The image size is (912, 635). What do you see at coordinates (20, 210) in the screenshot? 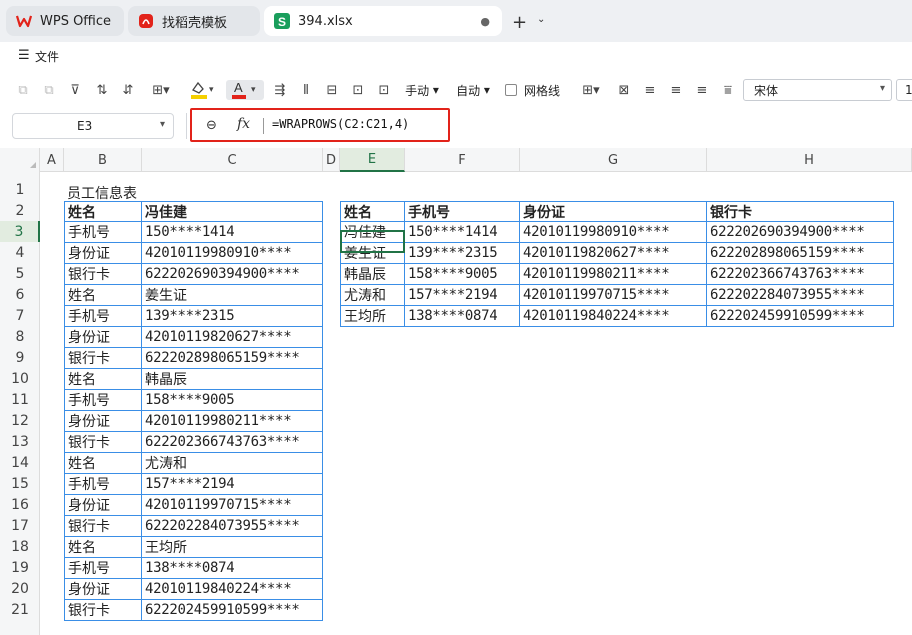
I see `row-header-2: 2` at bounding box center [20, 210].